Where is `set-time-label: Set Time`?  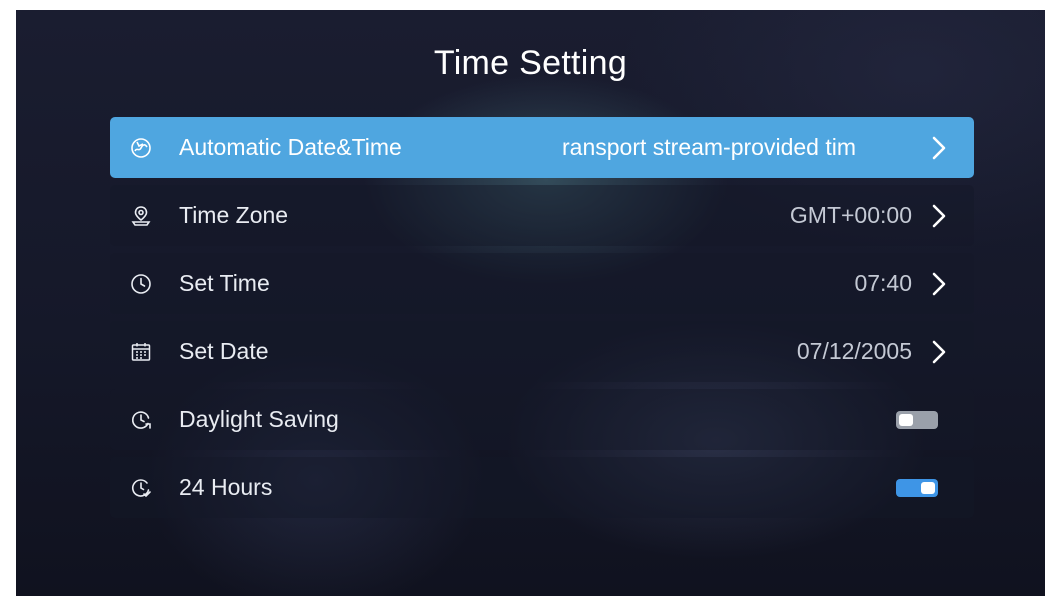
set-time-label: Set Time is located at coordinates (224, 283).